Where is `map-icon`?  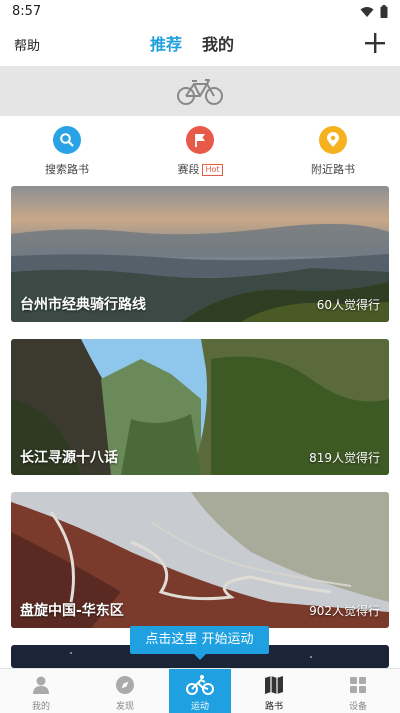
map-icon is located at coordinates (274, 685).